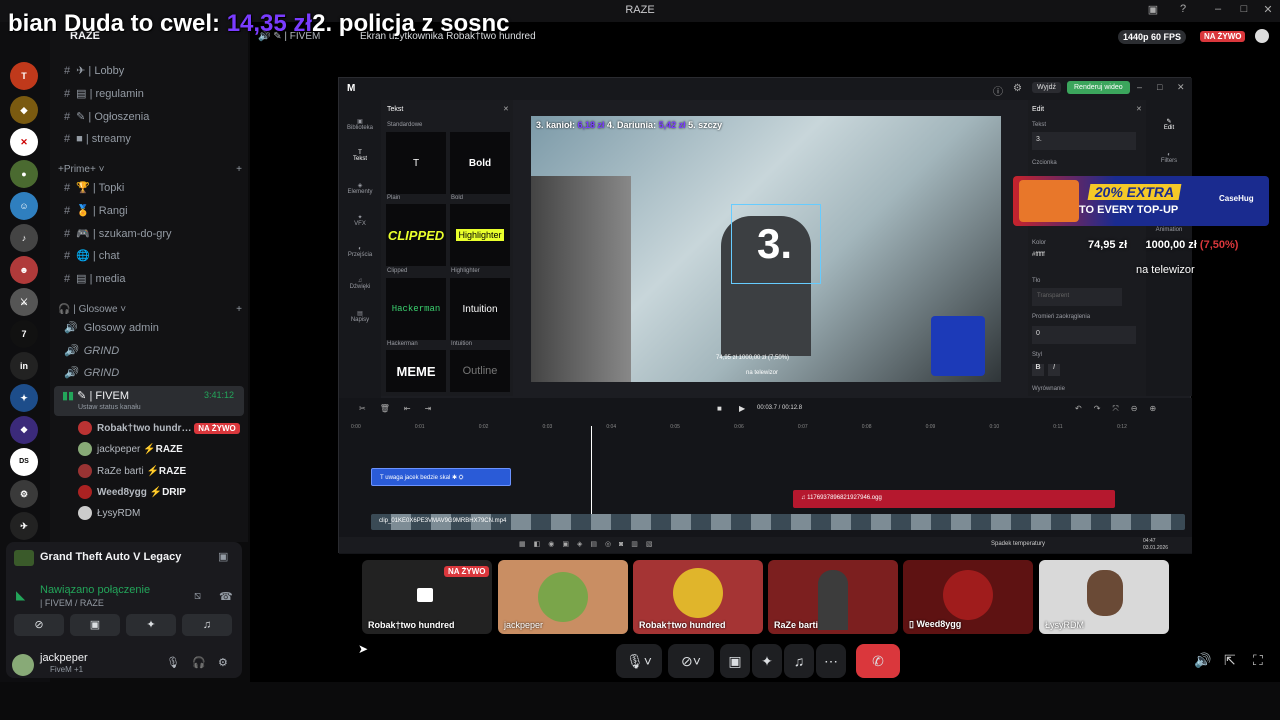 The image size is (1280, 720). Describe the element at coordinates (1017, 88) in the screenshot. I see `gear-icon: ⚙` at that location.